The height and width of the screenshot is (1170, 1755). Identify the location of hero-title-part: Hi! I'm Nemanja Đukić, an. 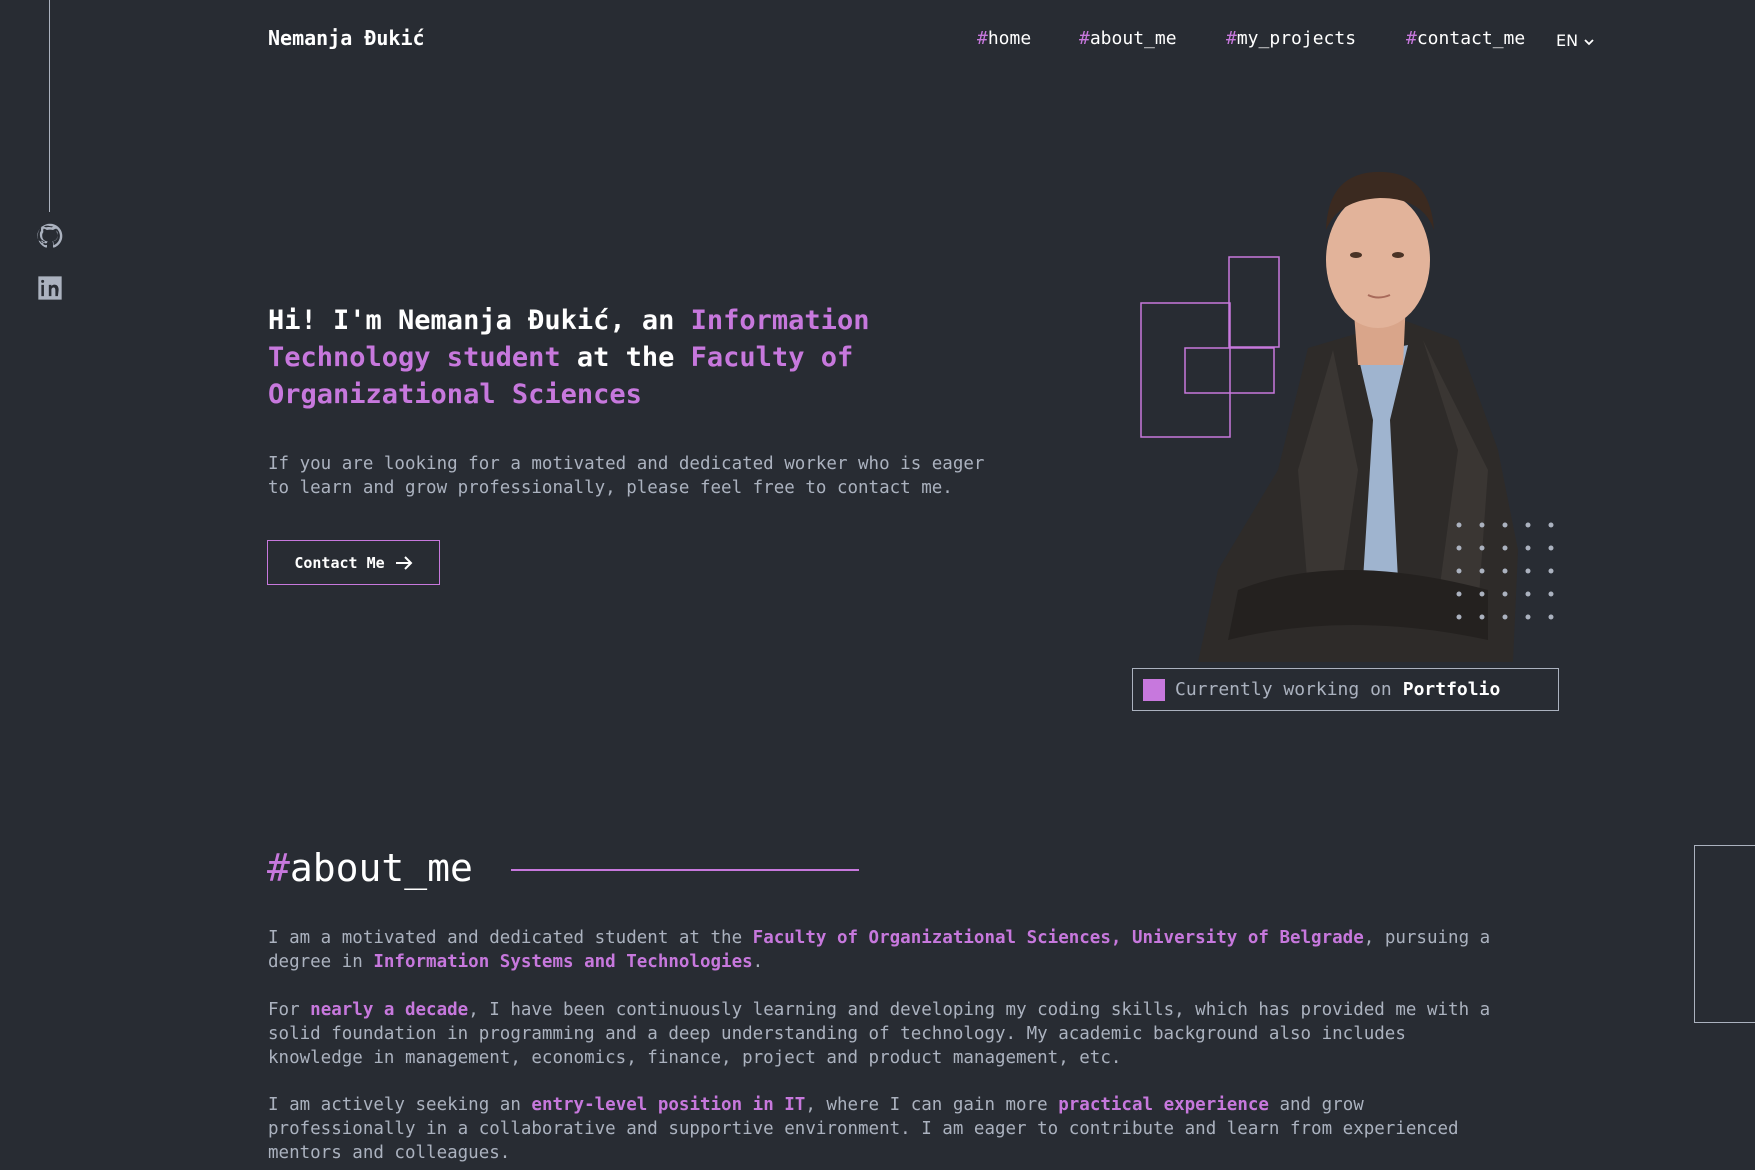
(479, 320).